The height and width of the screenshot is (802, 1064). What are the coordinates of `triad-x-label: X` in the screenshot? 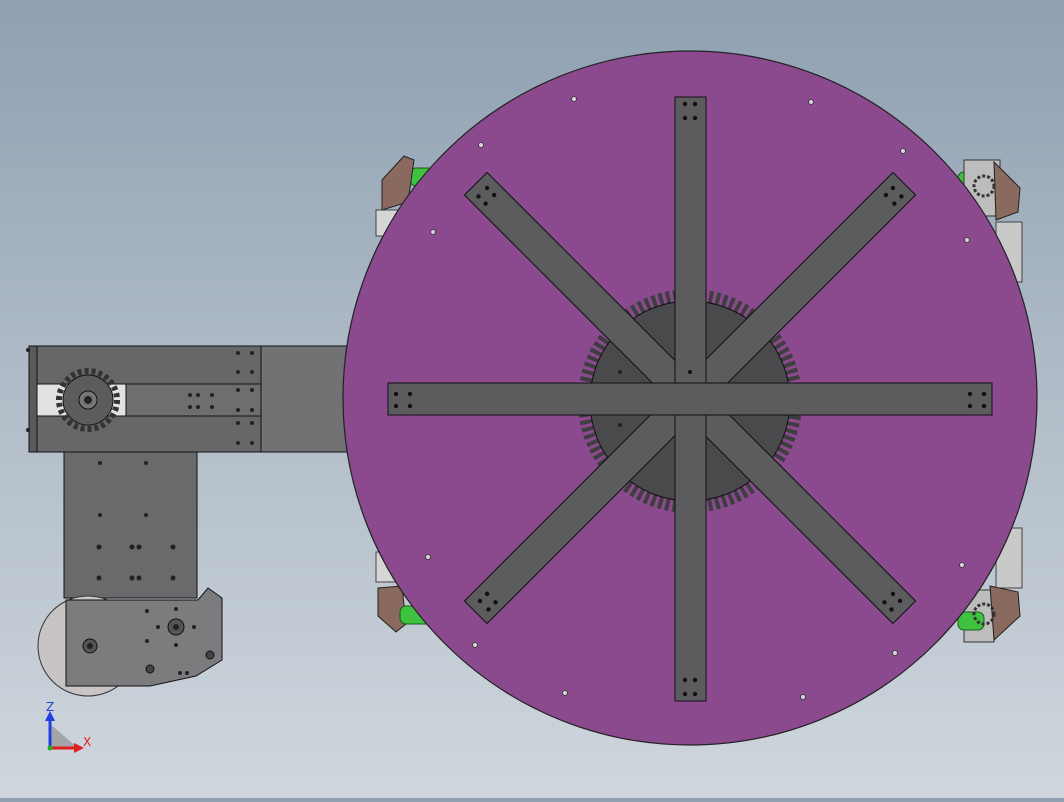 It's located at (87, 742).